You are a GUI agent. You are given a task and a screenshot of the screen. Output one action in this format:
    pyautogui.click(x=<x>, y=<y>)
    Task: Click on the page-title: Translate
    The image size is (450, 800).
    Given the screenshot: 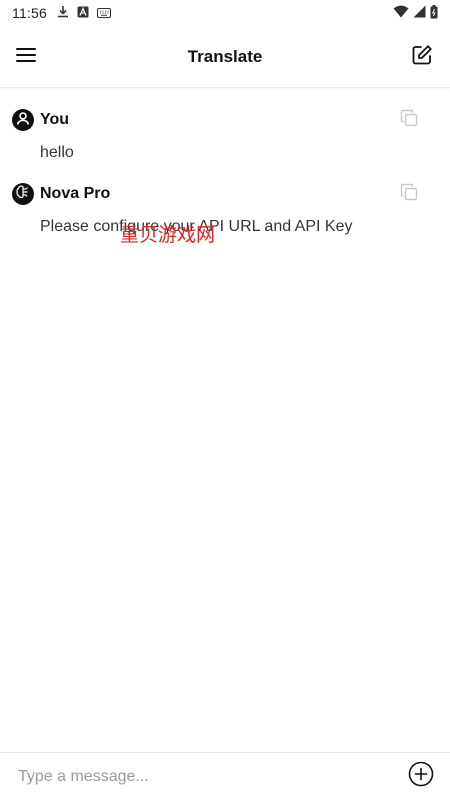 What is the action you would take?
    pyautogui.click(x=225, y=56)
    